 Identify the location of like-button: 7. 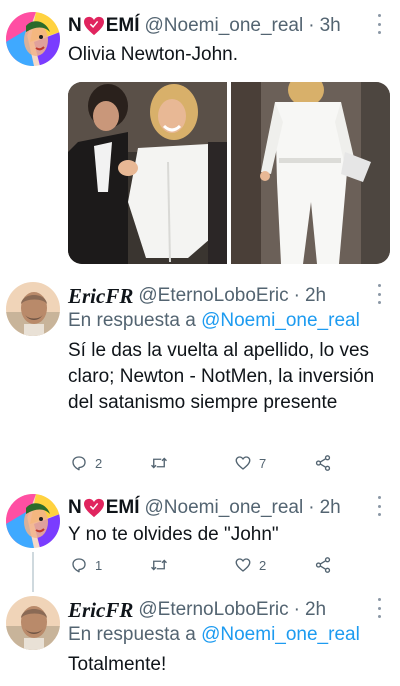
(250, 463).